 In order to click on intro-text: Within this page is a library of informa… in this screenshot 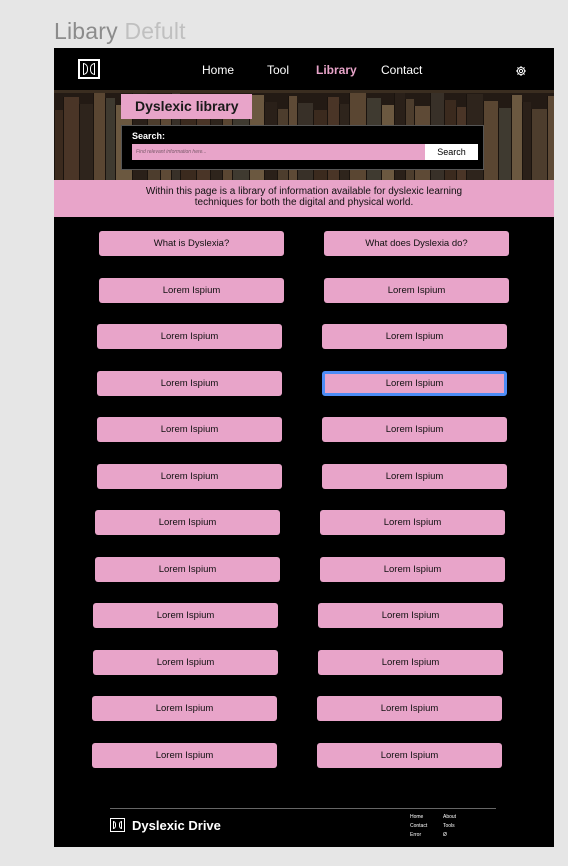, I will do `click(304, 197)`.